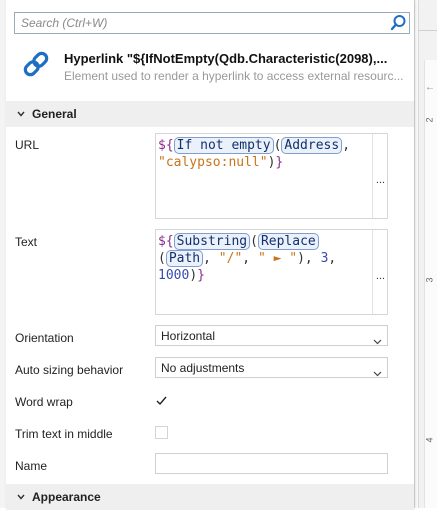  I want to click on hyperlink-chain-icon, so click(36, 64).